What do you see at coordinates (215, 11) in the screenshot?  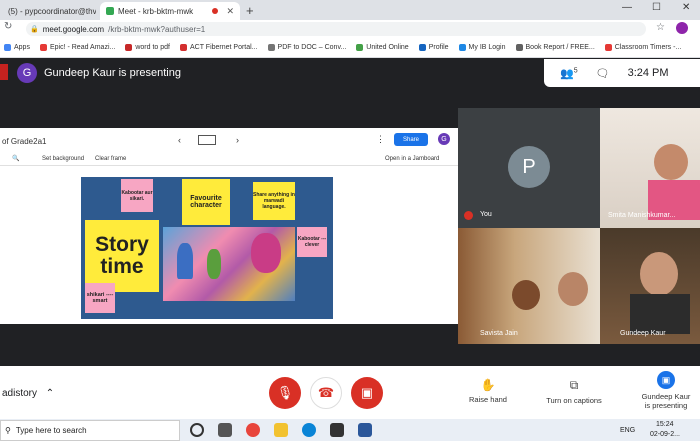 I see `recording-icon` at bounding box center [215, 11].